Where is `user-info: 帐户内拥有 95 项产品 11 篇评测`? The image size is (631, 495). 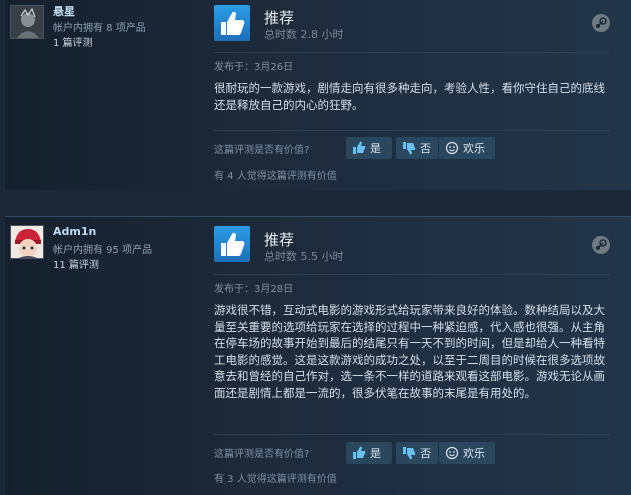
user-info: 帐户内拥有 95 项产品 11 篇评测 is located at coordinates (102, 258).